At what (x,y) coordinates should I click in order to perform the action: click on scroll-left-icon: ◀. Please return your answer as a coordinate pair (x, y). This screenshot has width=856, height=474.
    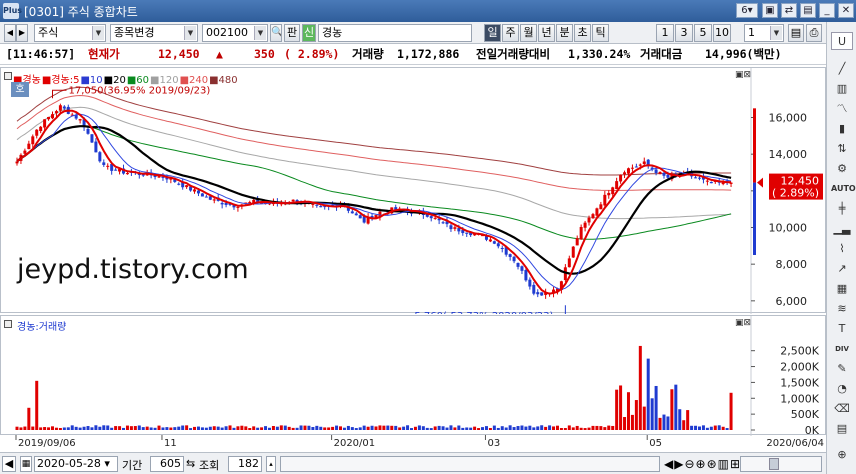
    Looking at the image, I should click on (9, 464).